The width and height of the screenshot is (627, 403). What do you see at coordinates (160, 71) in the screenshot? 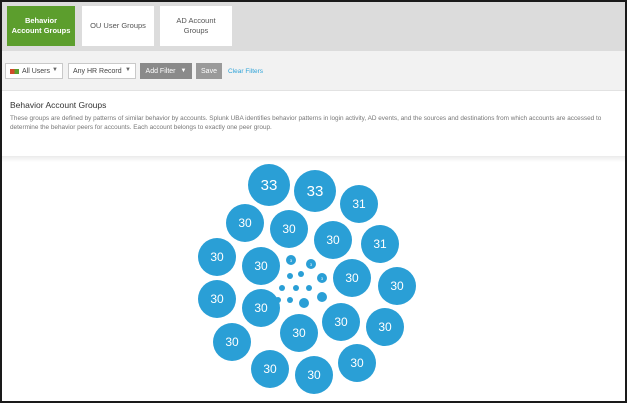
I see `add-filter-label: Add Filter` at bounding box center [160, 71].